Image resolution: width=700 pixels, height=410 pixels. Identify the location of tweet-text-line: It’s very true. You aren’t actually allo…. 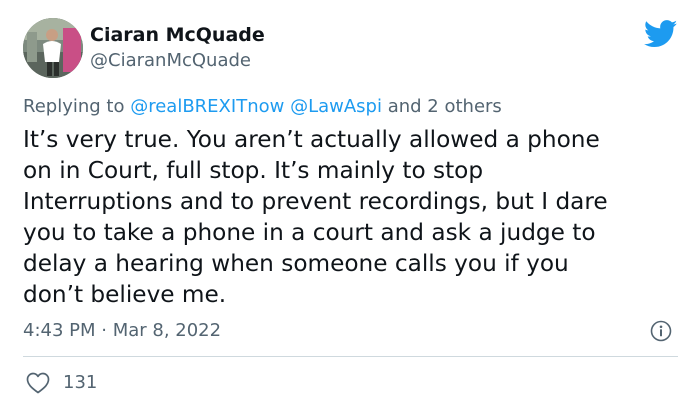
(311, 139).